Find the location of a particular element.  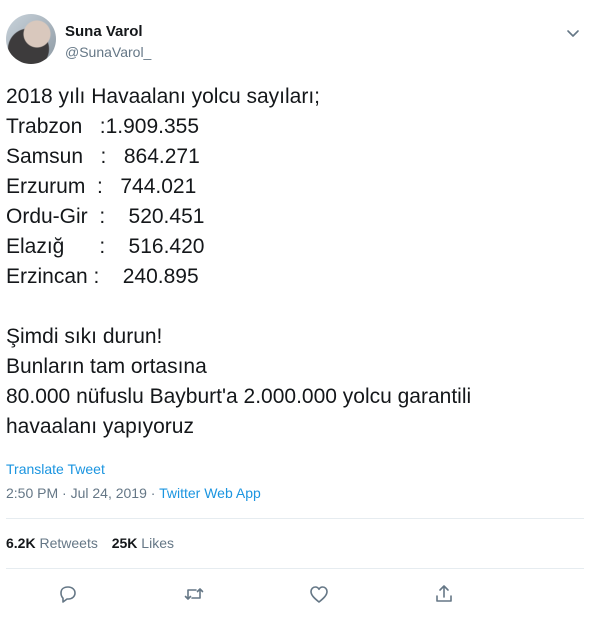

retweets-stat: 6.2K Retweets is located at coordinates (52, 543).